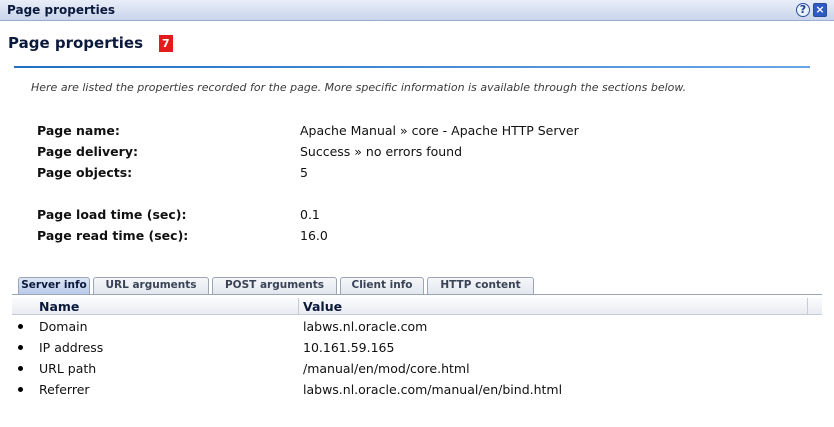 Image resolution: width=834 pixels, height=427 pixels. What do you see at coordinates (417, 349) in the screenshot?
I see `table-row: IP address 10.161.59.165` at bounding box center [417, 349].